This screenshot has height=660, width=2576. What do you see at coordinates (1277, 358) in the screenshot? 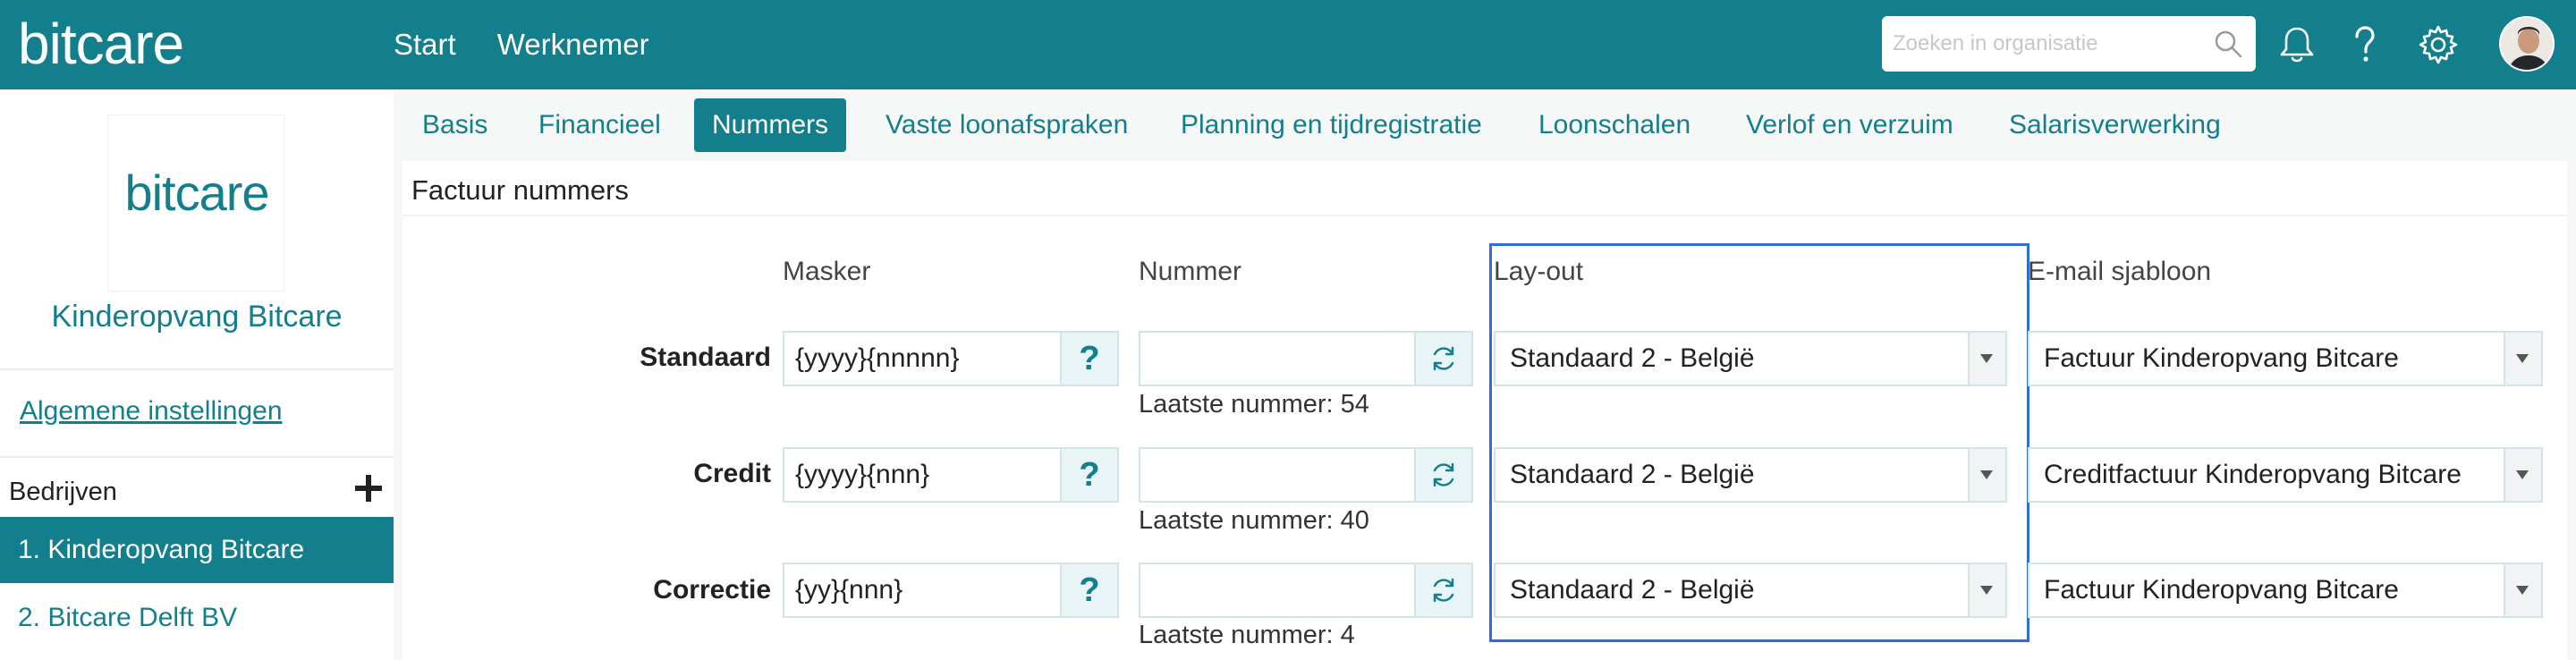
I see `number-input-standaard` at bounding box center [1277, 358].